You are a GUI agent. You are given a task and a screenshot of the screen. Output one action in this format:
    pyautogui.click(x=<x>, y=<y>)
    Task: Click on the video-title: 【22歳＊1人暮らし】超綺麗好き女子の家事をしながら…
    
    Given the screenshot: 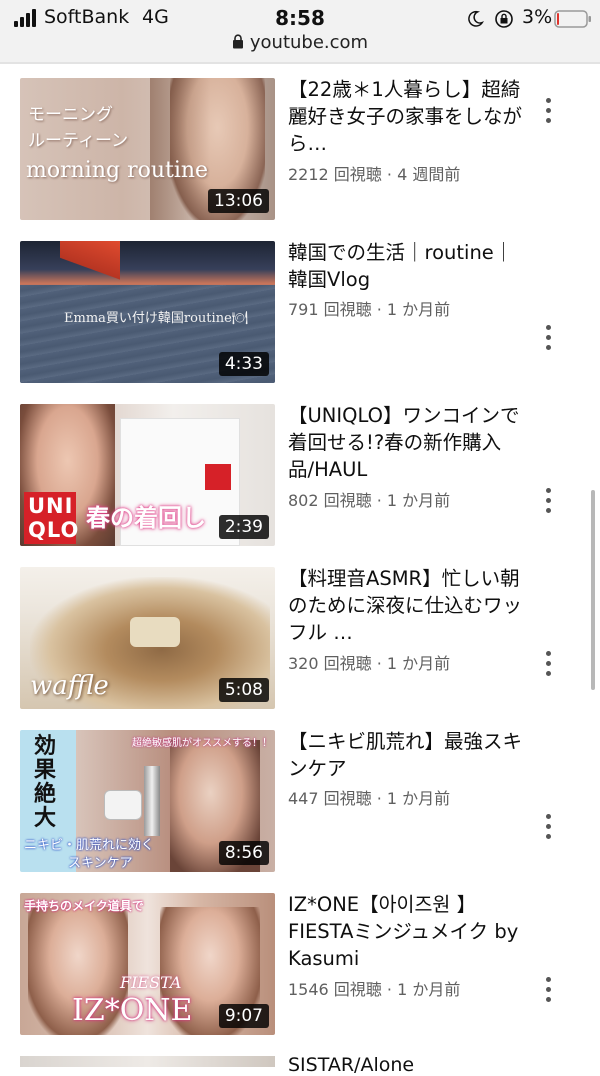 What is the action you would take?
    pyautogui.click(x=405, y=116)
    